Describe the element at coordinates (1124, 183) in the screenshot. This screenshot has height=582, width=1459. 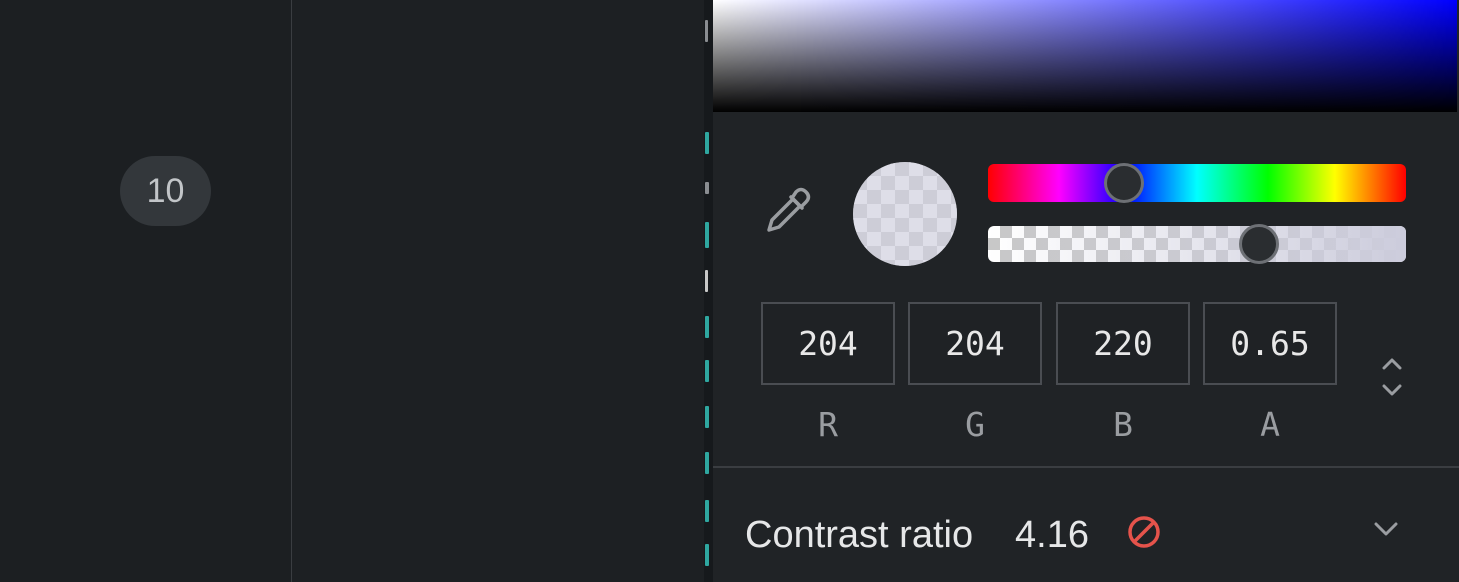
I see `hue-slider-thumb` at that location.